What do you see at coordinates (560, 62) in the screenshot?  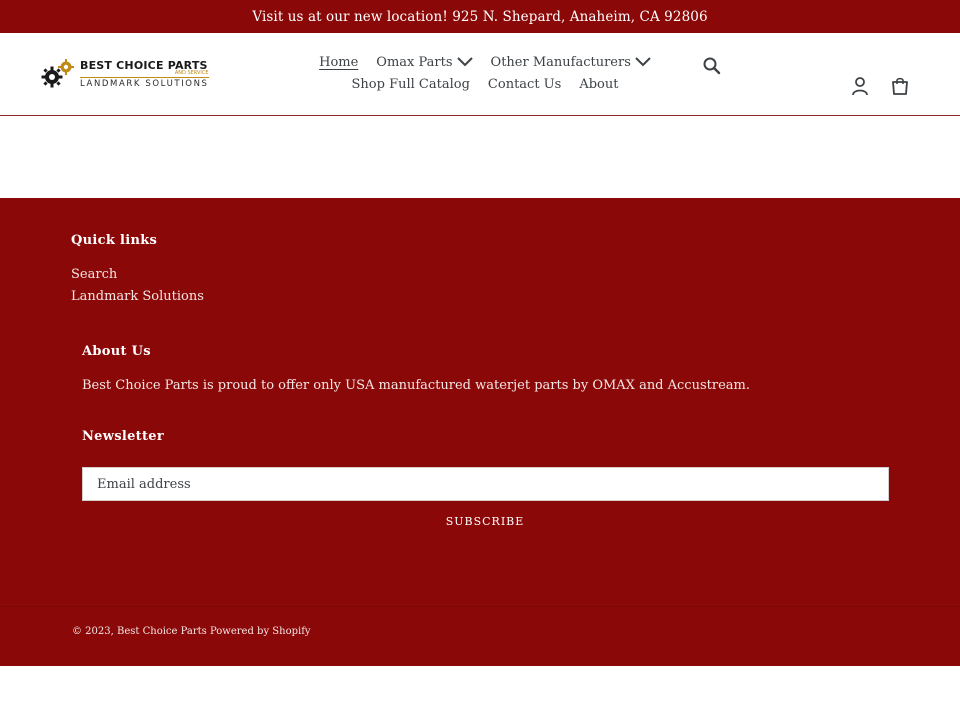 I see `nav-label: Other Manufacturers` at bounding box center [560, 62].